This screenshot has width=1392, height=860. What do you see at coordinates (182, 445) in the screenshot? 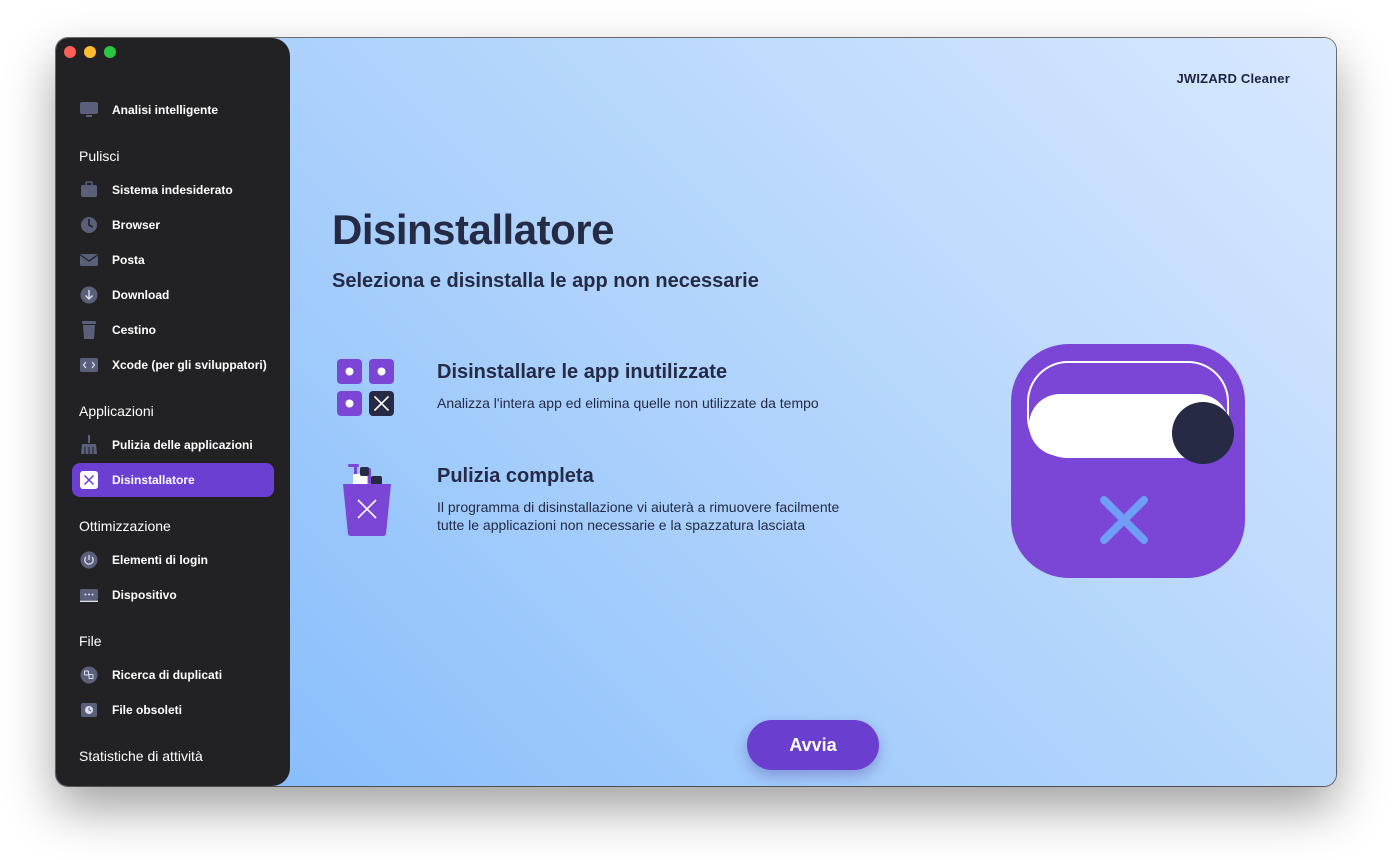
I see `sidebar-item-label: Pulizia delle applicazioni` at bounding box center [182, 445].